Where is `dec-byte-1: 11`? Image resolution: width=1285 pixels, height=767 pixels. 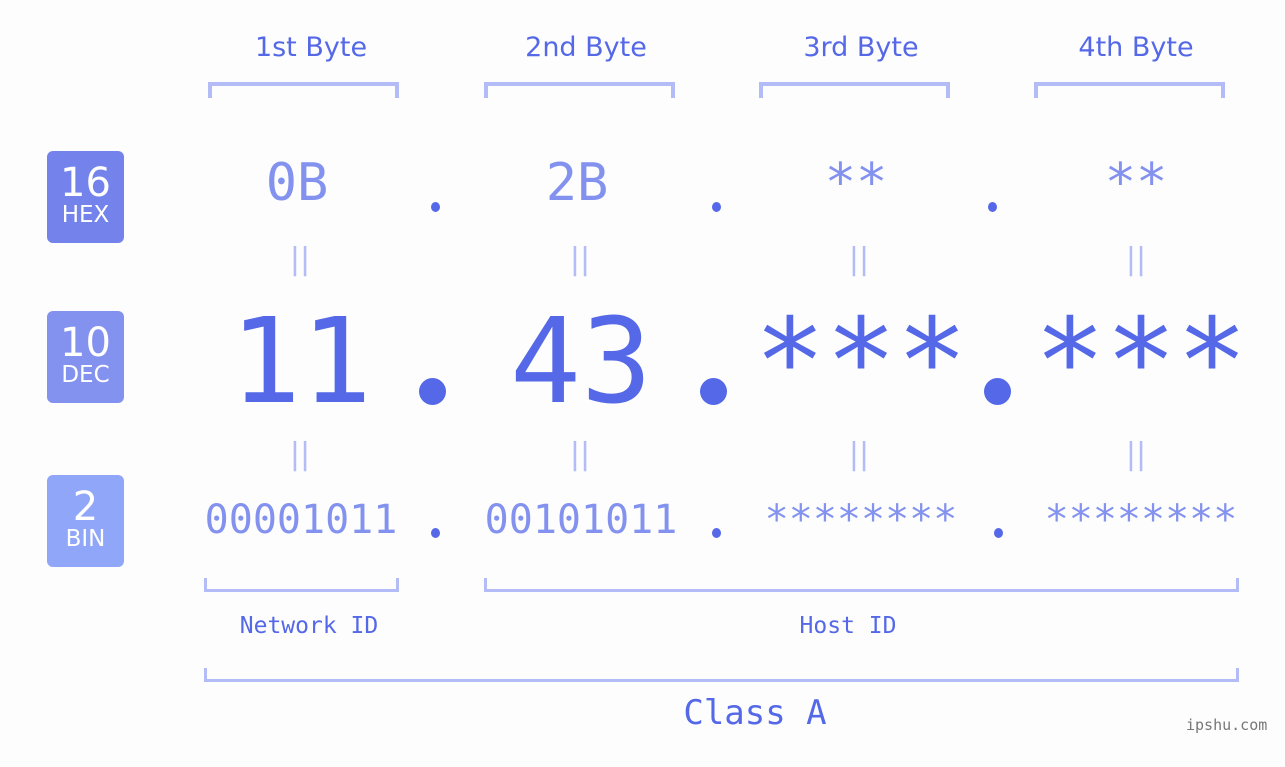 dec-byte-1: 11 is located at coordinates (301, 361).